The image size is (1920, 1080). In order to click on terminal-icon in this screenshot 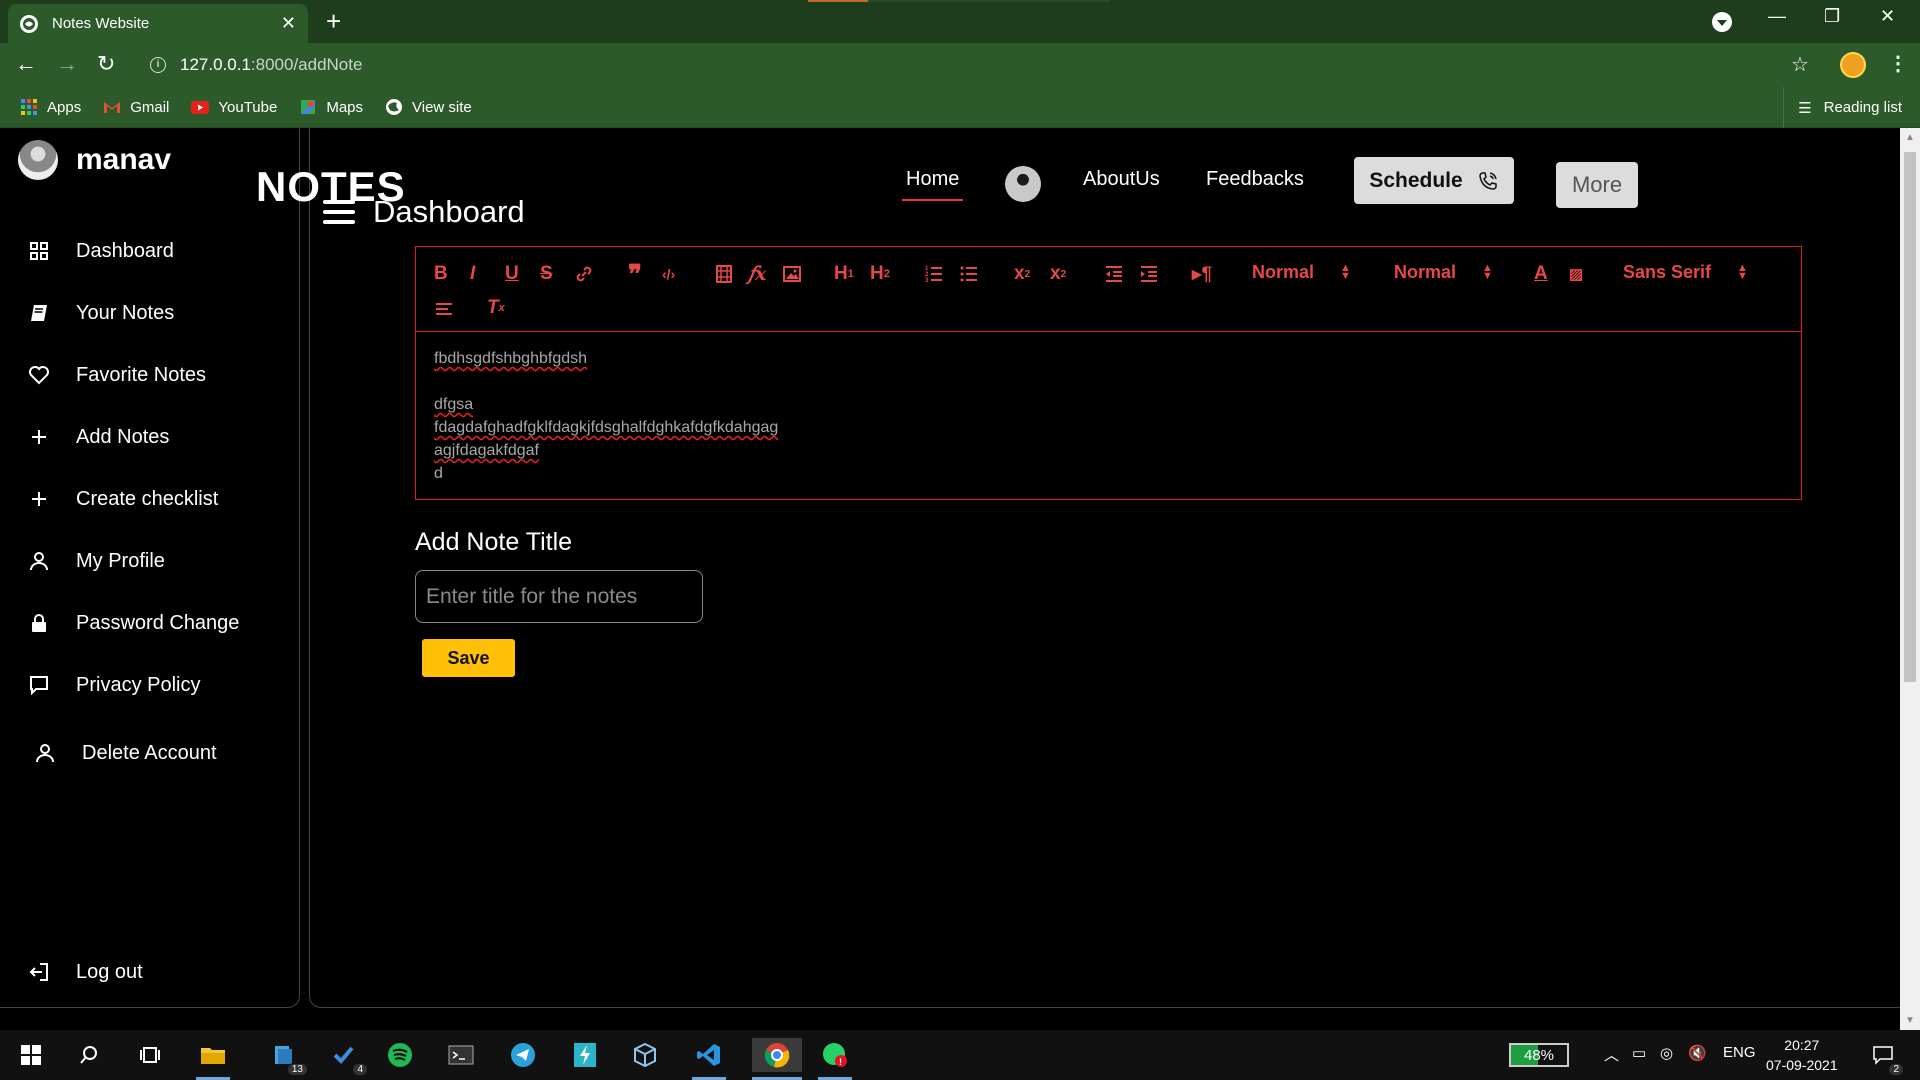, I will do `click(461, 1055)`.